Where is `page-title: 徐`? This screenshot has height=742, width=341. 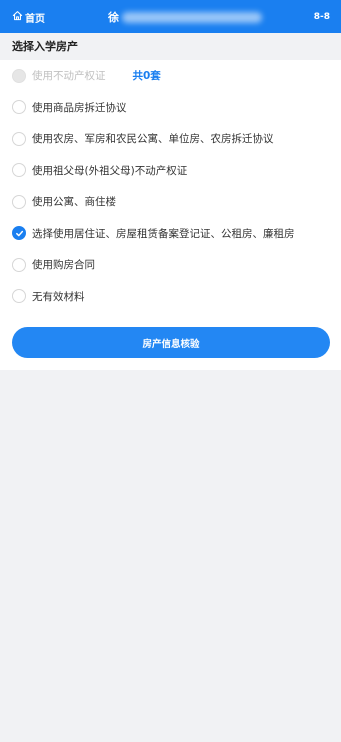 page-title: 徐 is located at coordinates (185, 17).